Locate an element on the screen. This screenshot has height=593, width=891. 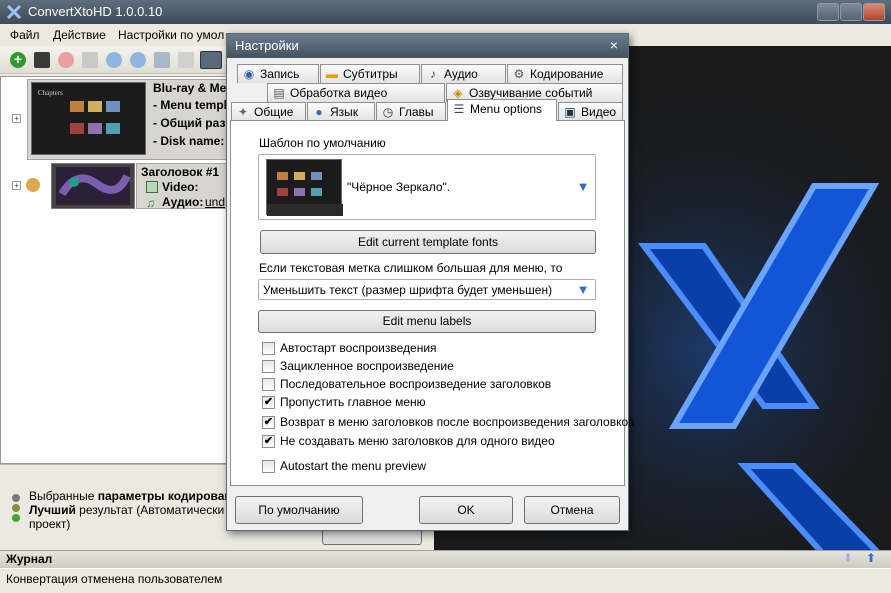
tab-video: ▣ Видео is located at coordinates (590, 111).